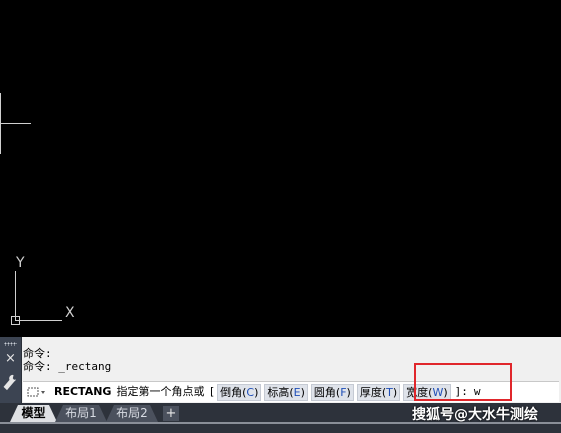 Image resolution: width=561 pixels, height=433 pixels. What do you see at coordinates (11, 370) in the screenshot?
I see `palette-handle: ×` at bounding box center [11, 370].